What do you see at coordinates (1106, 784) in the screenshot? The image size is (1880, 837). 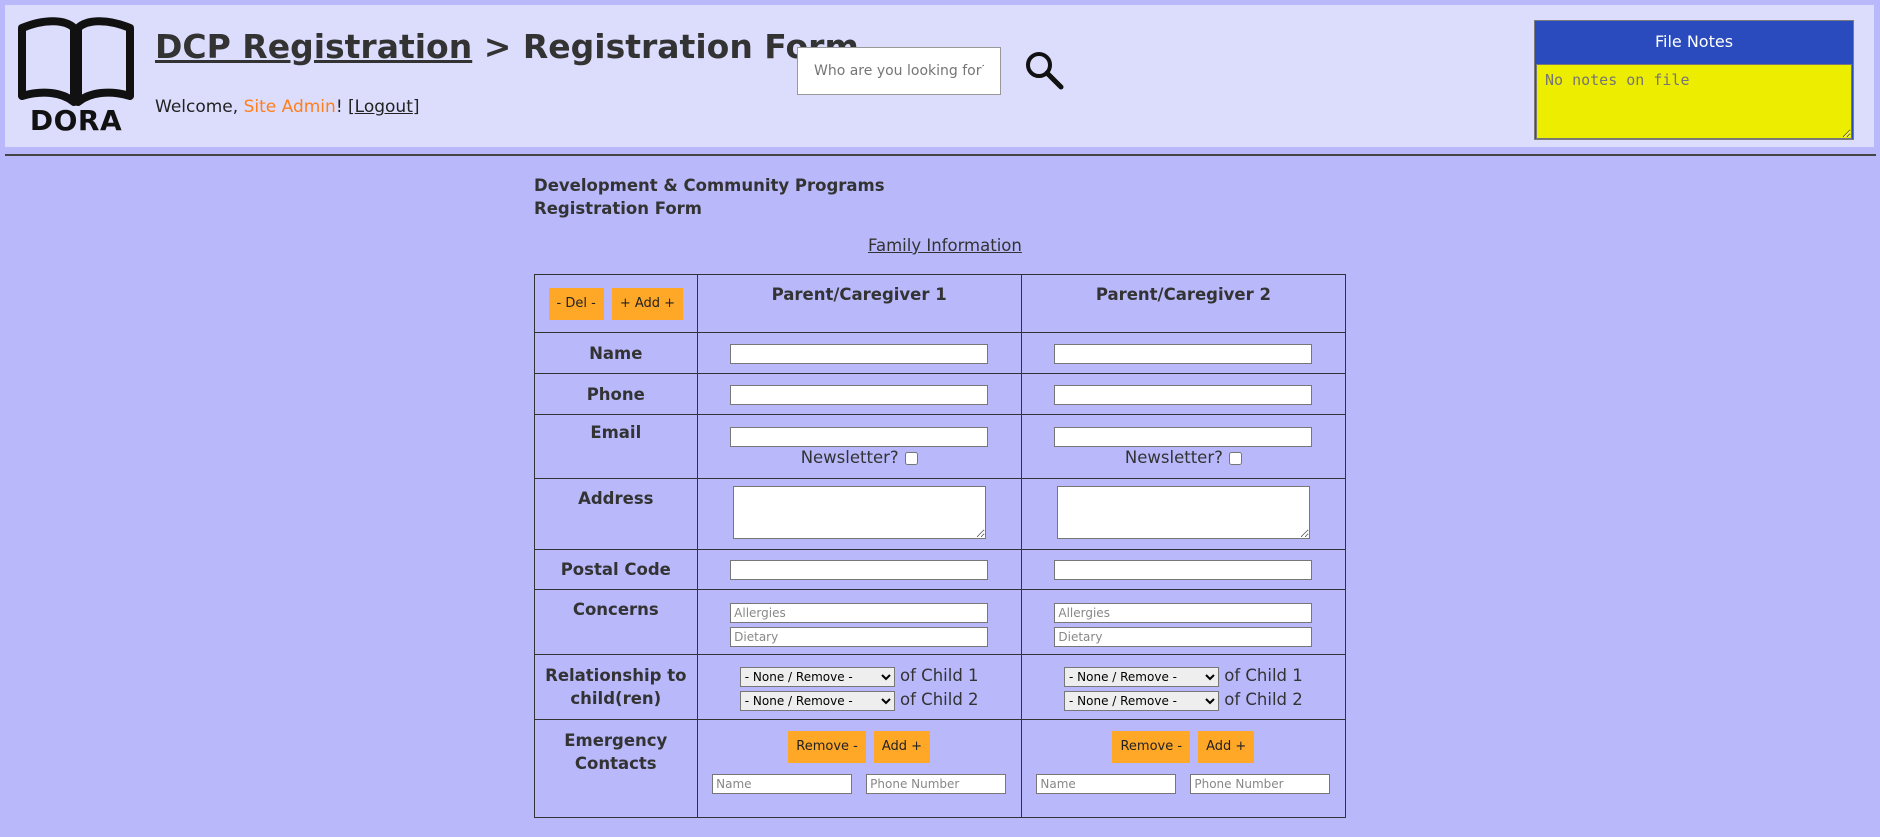 I see `caregiver-2-contact-name-input` at bounding box center [1106, 784].